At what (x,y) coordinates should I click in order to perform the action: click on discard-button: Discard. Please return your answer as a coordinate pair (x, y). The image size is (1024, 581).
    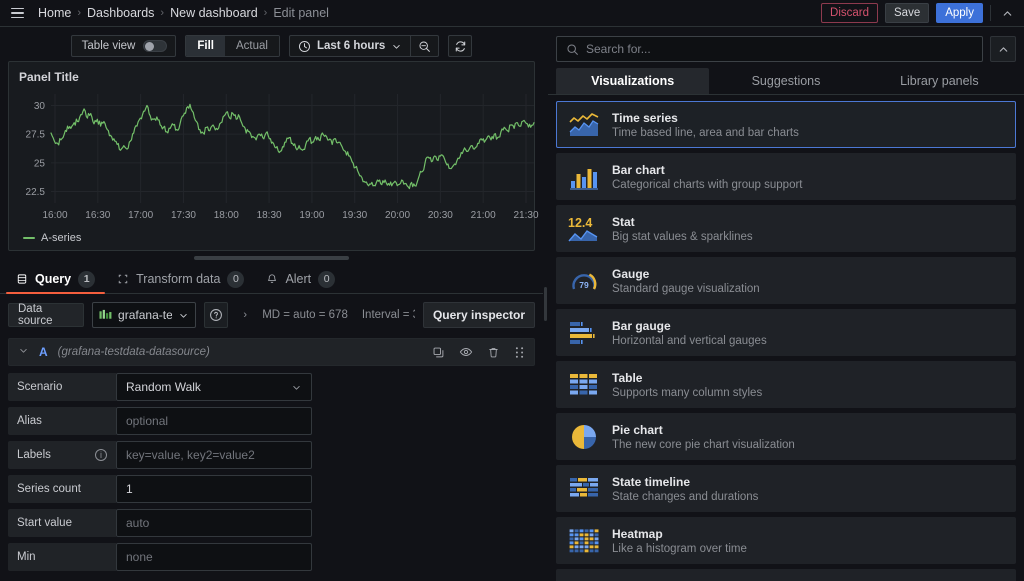
    Looking at the image, I should click on (849, 13).